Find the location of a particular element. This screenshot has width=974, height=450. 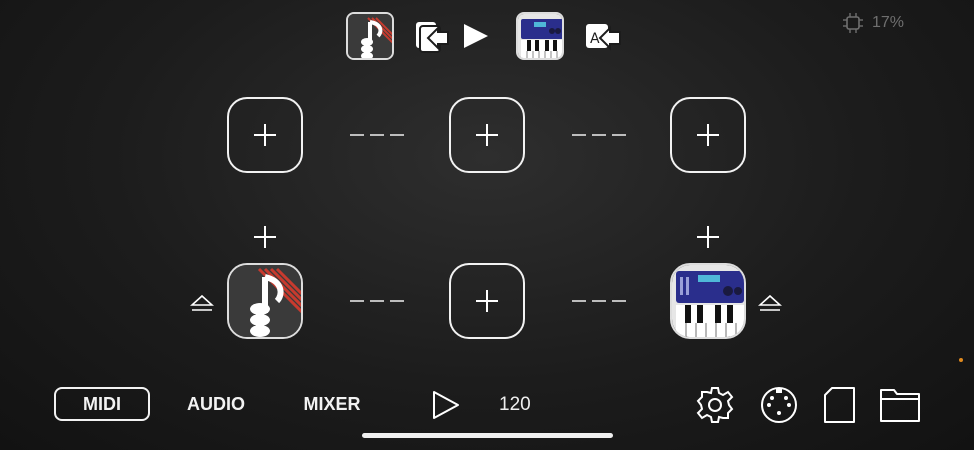

home-indicator is located at coordinates (487, 435).